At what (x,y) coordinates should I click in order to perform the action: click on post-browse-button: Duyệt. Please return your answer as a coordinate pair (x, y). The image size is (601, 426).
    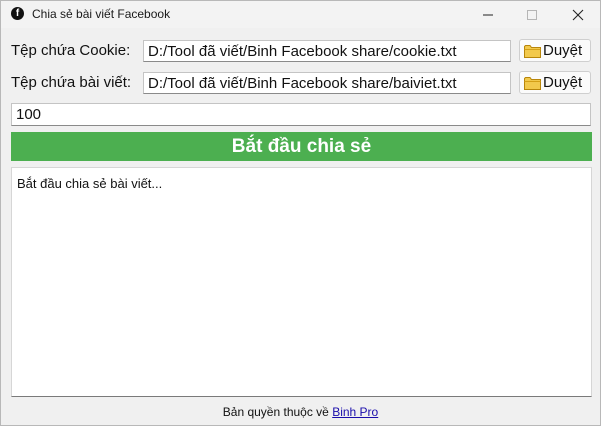
    Looking at the image, I should click on (555, 82).